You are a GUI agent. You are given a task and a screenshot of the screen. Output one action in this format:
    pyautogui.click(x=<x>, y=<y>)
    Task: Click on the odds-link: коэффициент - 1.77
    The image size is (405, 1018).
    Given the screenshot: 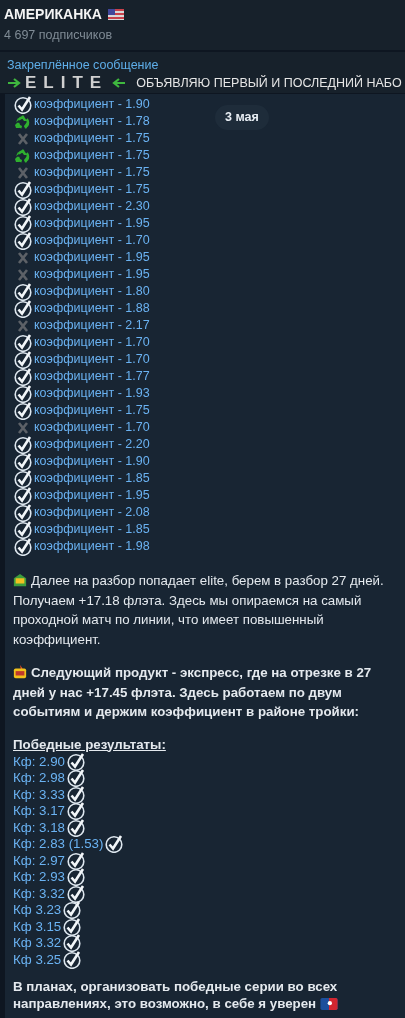 What is the action you would take?
    pyautogui.click(x=92, y=376)
    